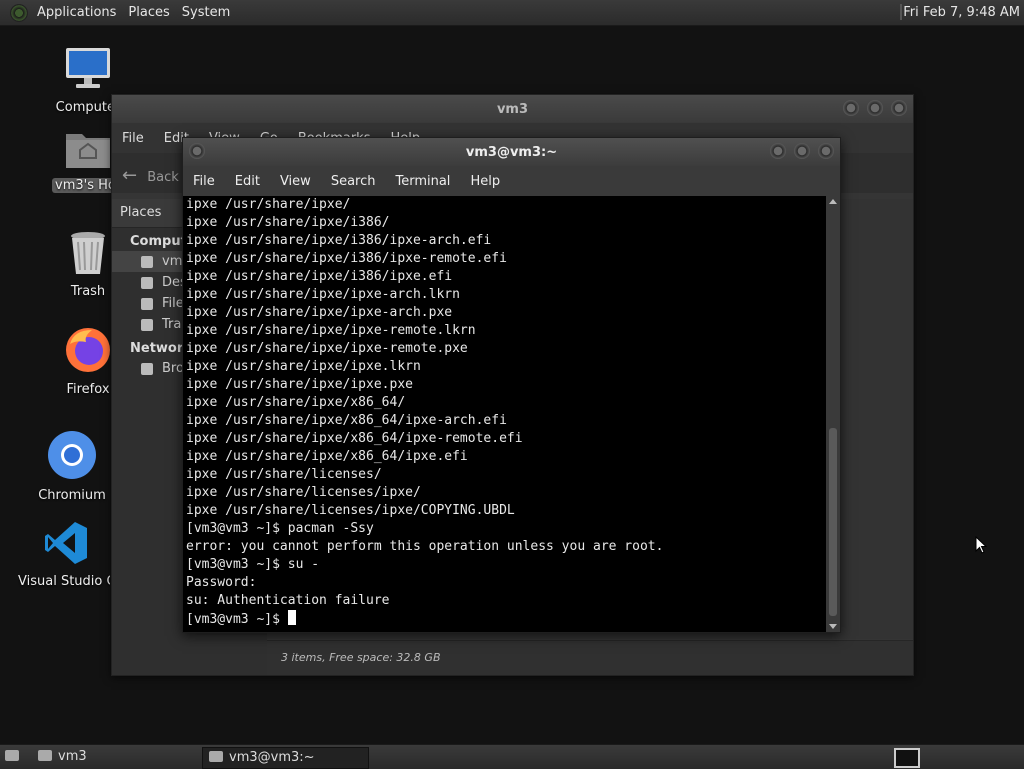 Image resolution: width=1024 pixels, height=769 pixels. What do you see at coordinates (147, 283) in the screenshot?
I see `desktop-folder-icon` at bounding box center [147, 283].